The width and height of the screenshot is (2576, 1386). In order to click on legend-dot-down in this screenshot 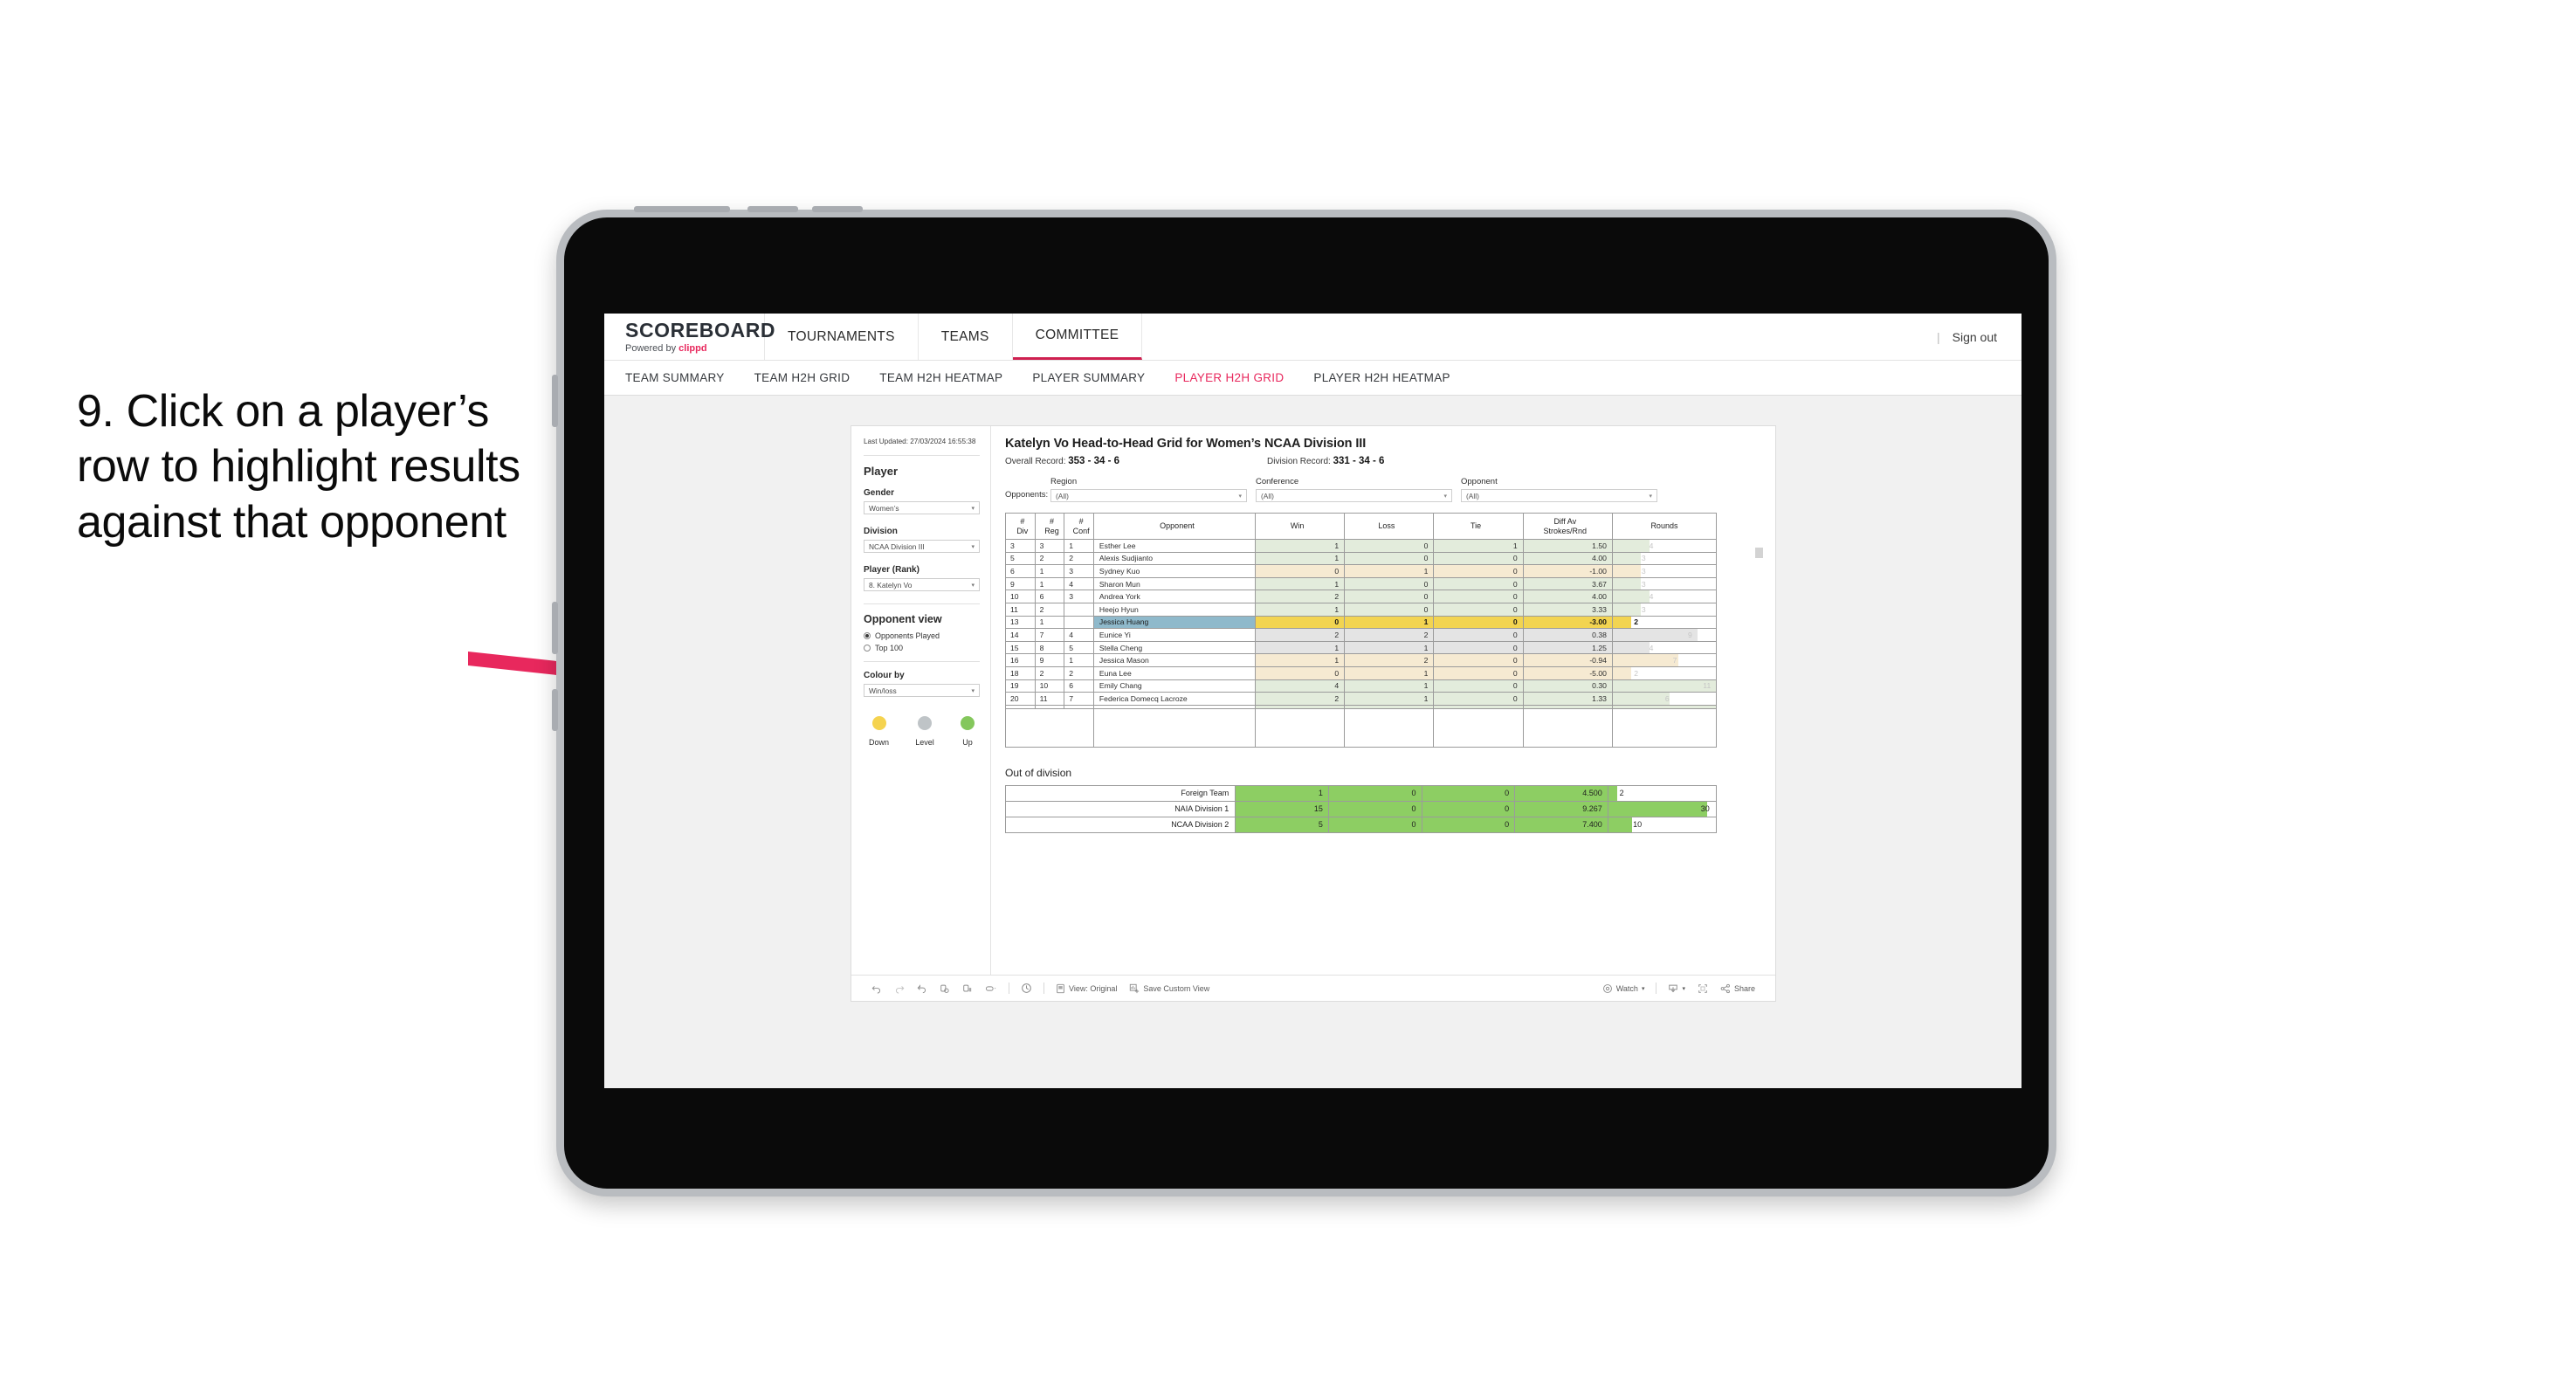, I will do `click(878, 723)`.